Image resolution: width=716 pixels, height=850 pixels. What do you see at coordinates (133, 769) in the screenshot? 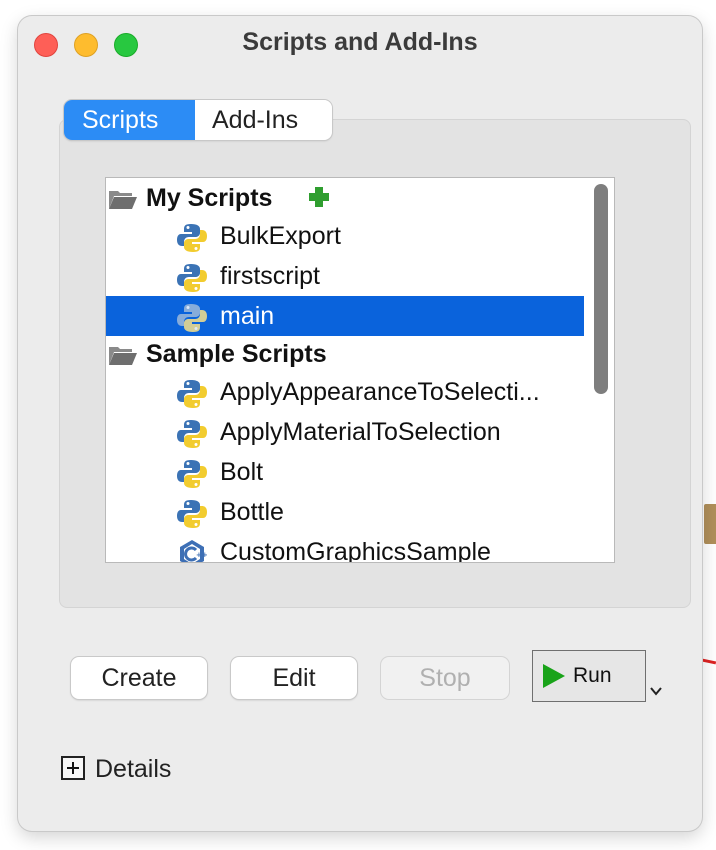
I see `details-label: Details` at bounding box center [133, 769].